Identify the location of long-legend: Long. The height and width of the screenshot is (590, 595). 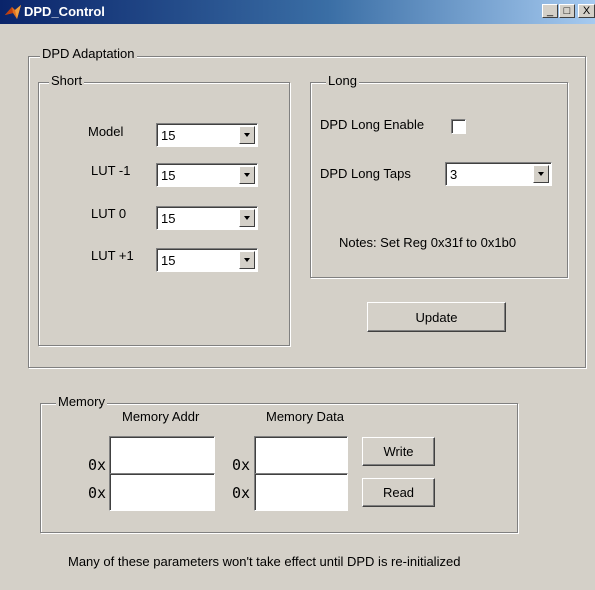
(342, 80).